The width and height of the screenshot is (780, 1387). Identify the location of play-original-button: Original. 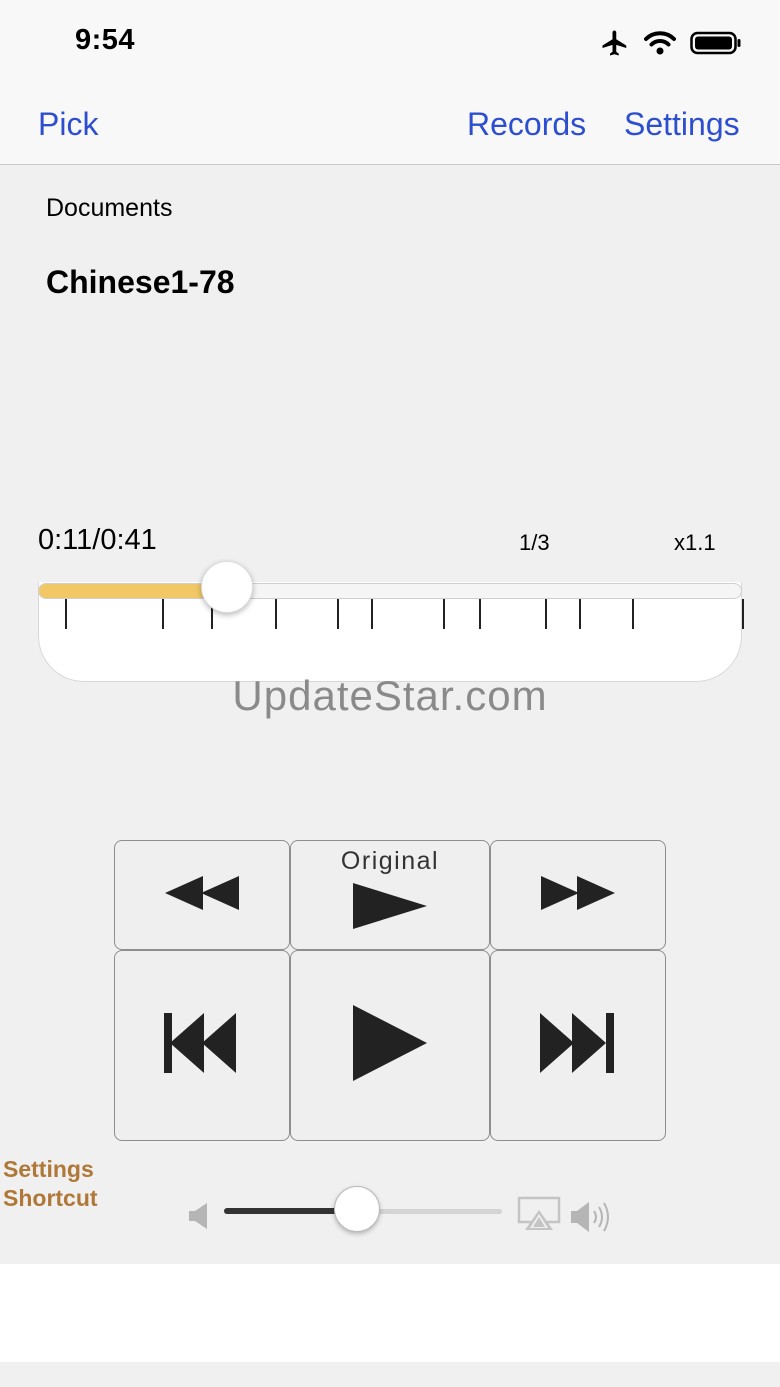
(390, 895).